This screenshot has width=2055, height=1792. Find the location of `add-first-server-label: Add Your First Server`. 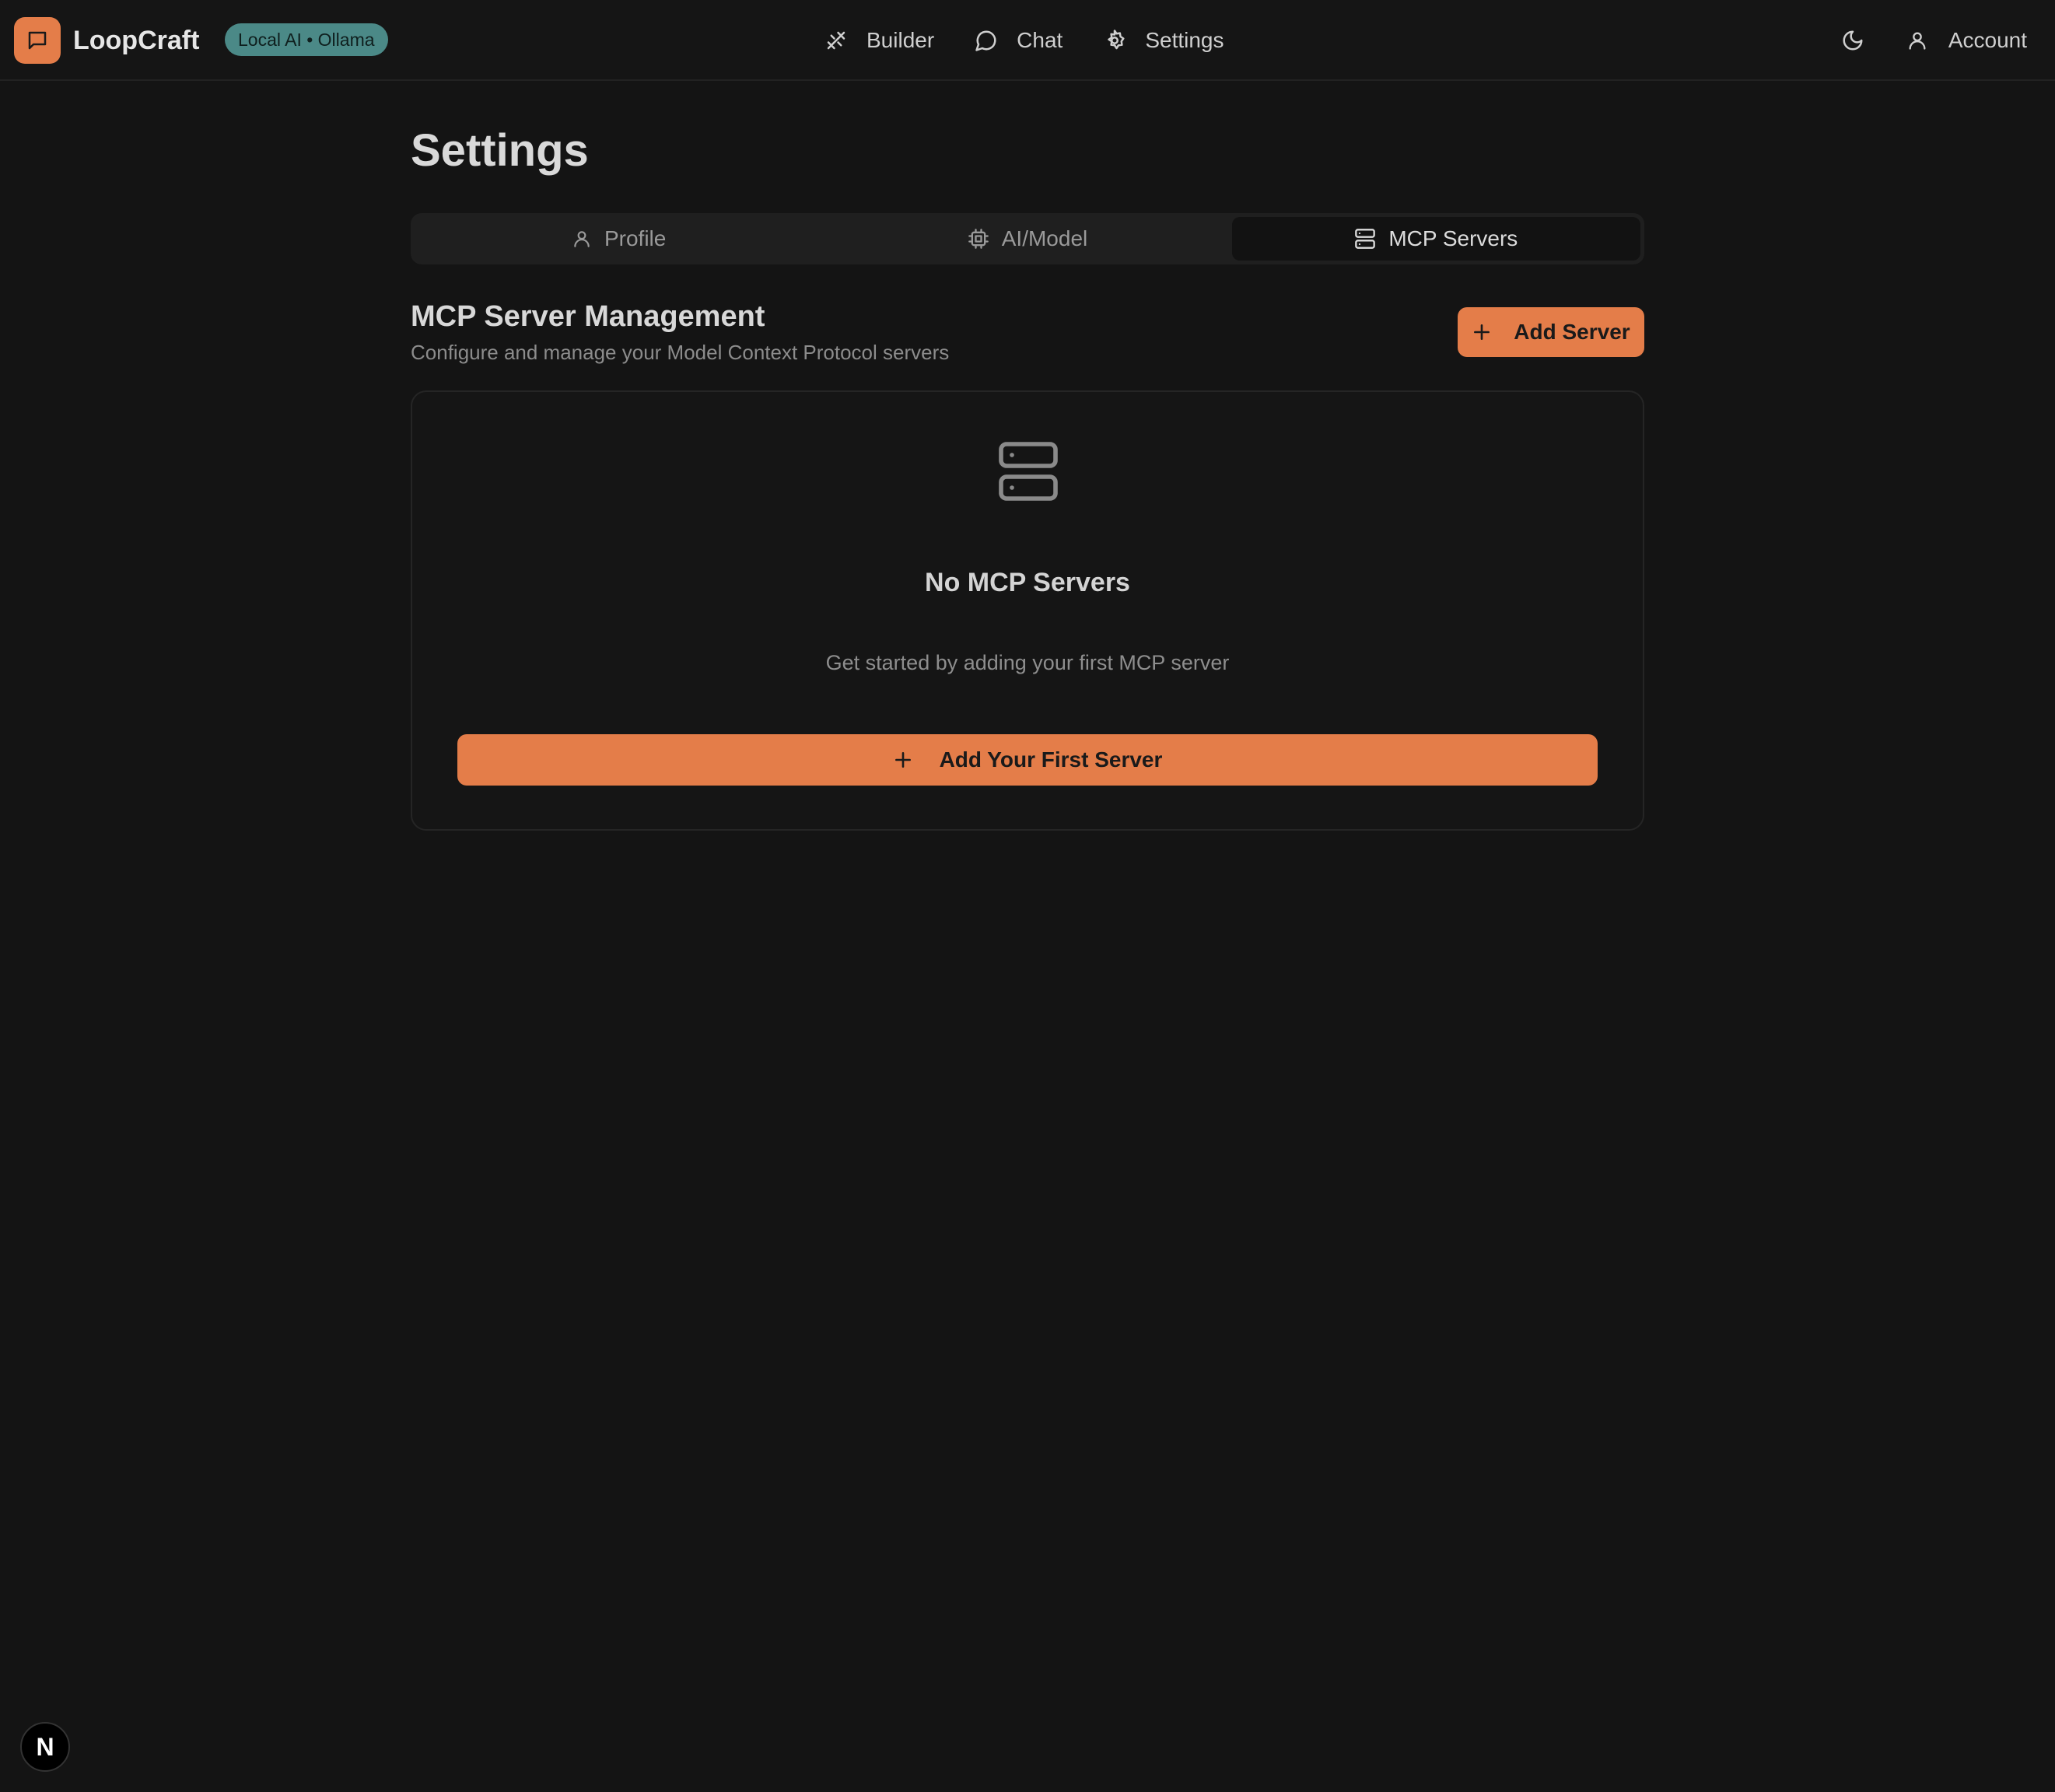

add-first-server-label: Add Your First Server is located at coordinates (1051, 760).